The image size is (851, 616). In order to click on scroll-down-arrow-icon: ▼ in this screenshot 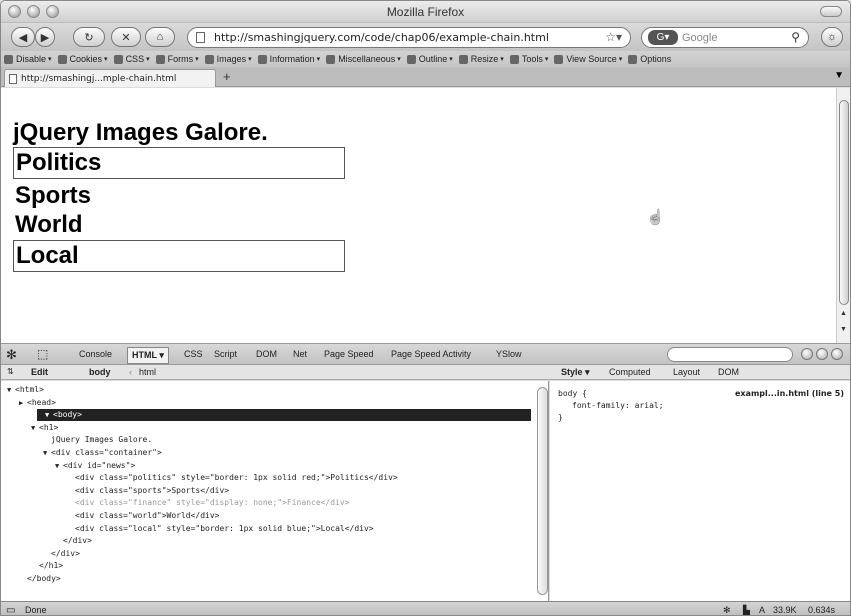, I will do `click(843, 329)`.